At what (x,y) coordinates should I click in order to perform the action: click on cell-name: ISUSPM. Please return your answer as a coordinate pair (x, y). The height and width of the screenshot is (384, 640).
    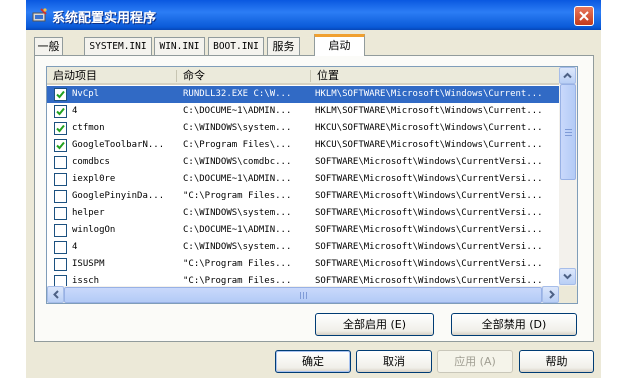
    Looking at the image, I should click on (88, 264).